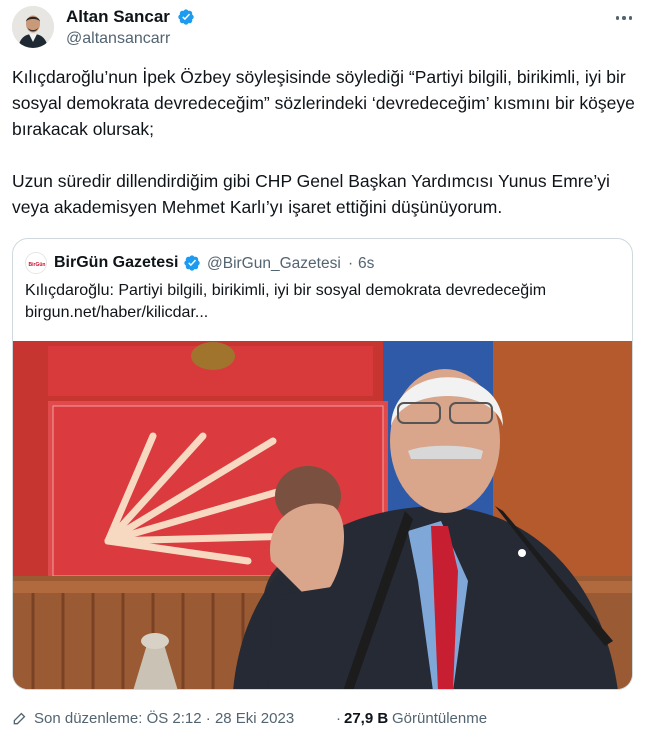 The image size is (655, 743). What do you see at coordinates (624, 18) in the screenshot?
I see `more-options-icon` at bounding box center [624, 18].